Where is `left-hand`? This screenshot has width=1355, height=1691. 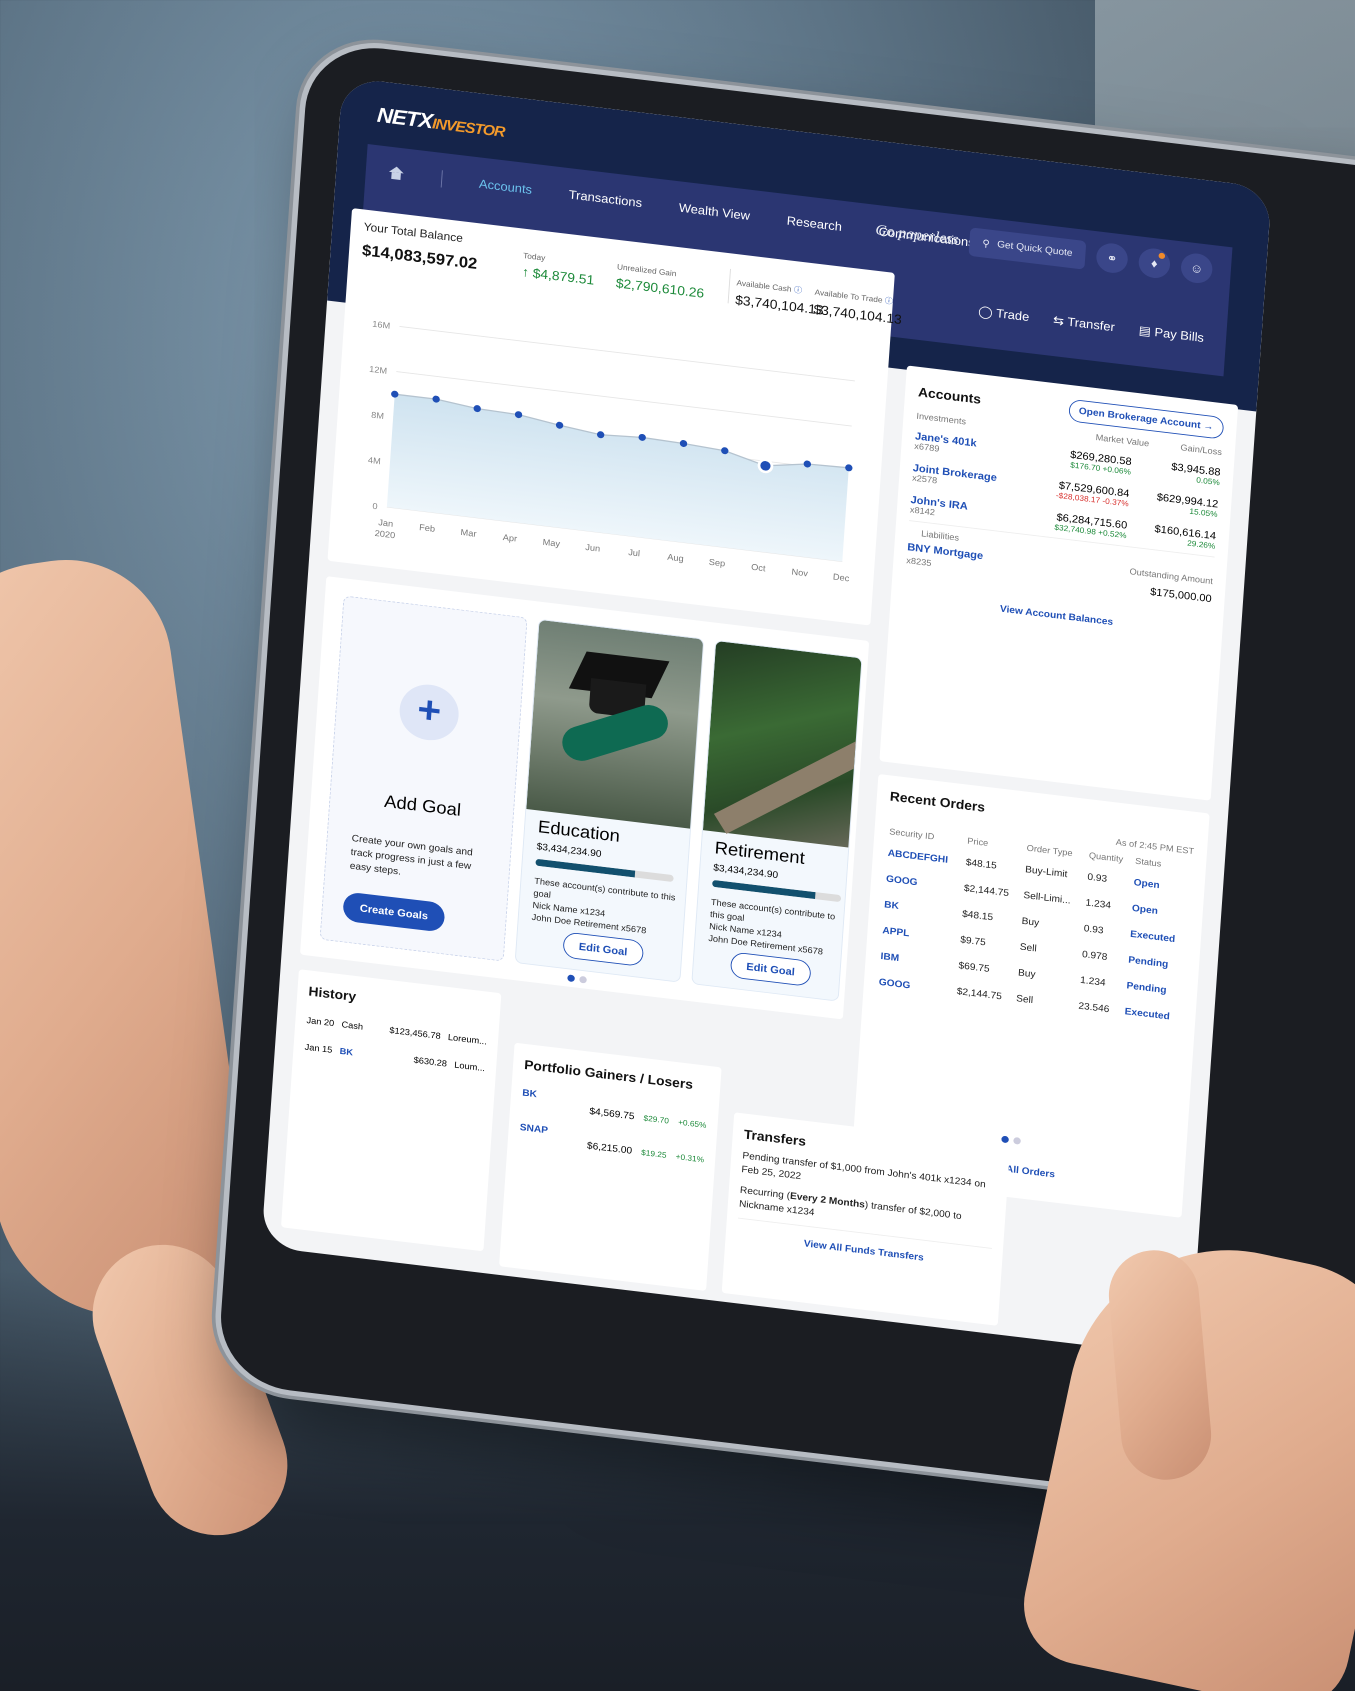
left-hand is located at coordinates (131, 940).